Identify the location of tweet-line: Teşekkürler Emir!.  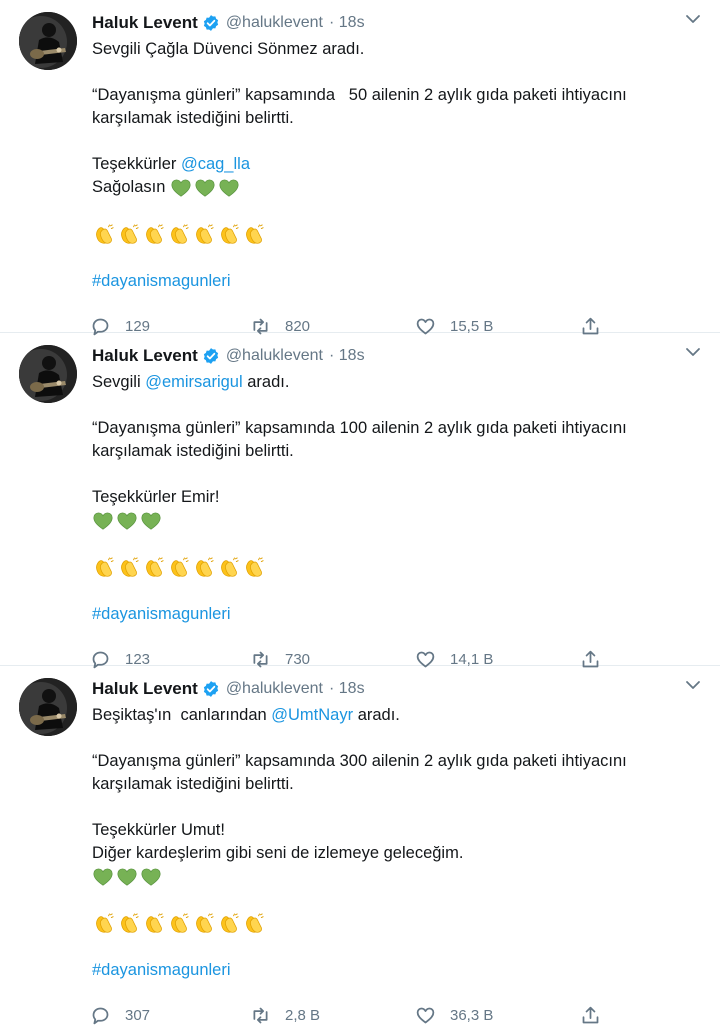
(392, 497).